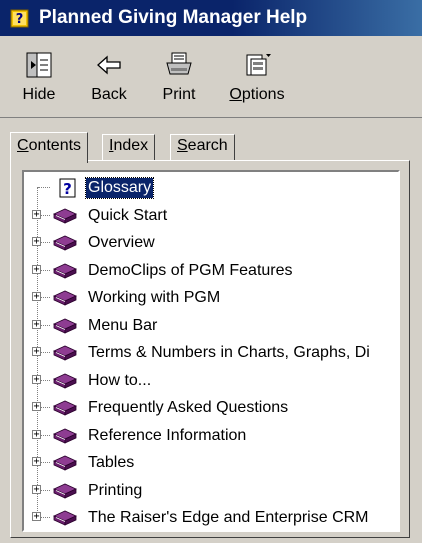  What do you see at coordinates (39, 94) in the screenshot?
I see `hide-label: Hide` at bounding box center [39, 94].